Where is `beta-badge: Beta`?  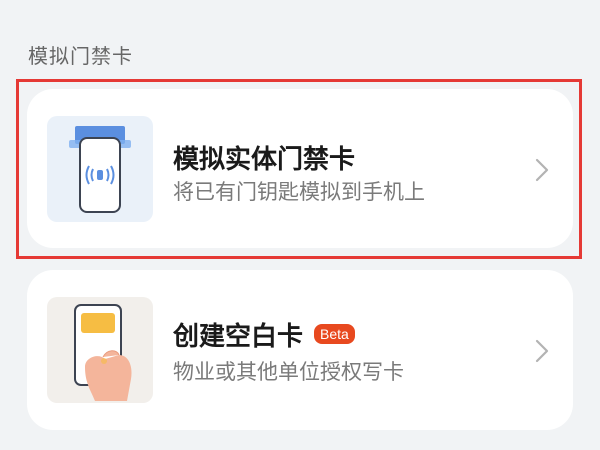 beta-badge: Beta is located at coordinates (334, 334).